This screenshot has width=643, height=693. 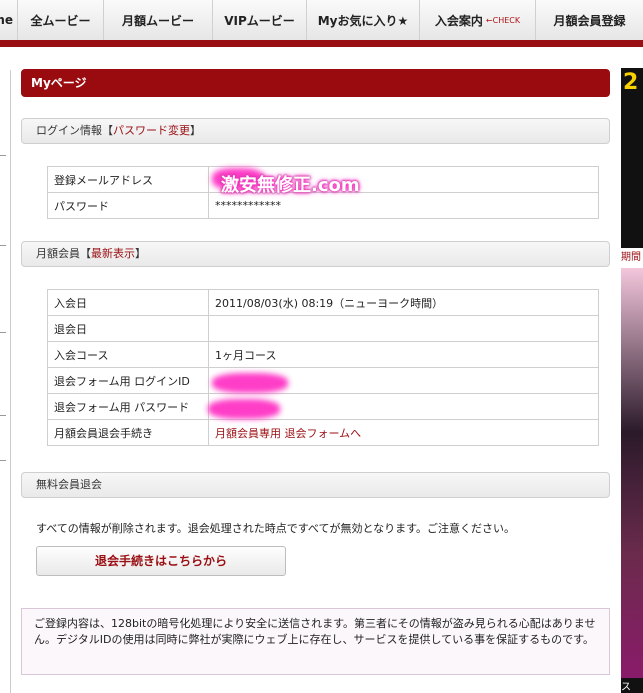 I want to click on leave-form-password-label: 退会フォーム用 パスワード, so click(x=128, y=406).